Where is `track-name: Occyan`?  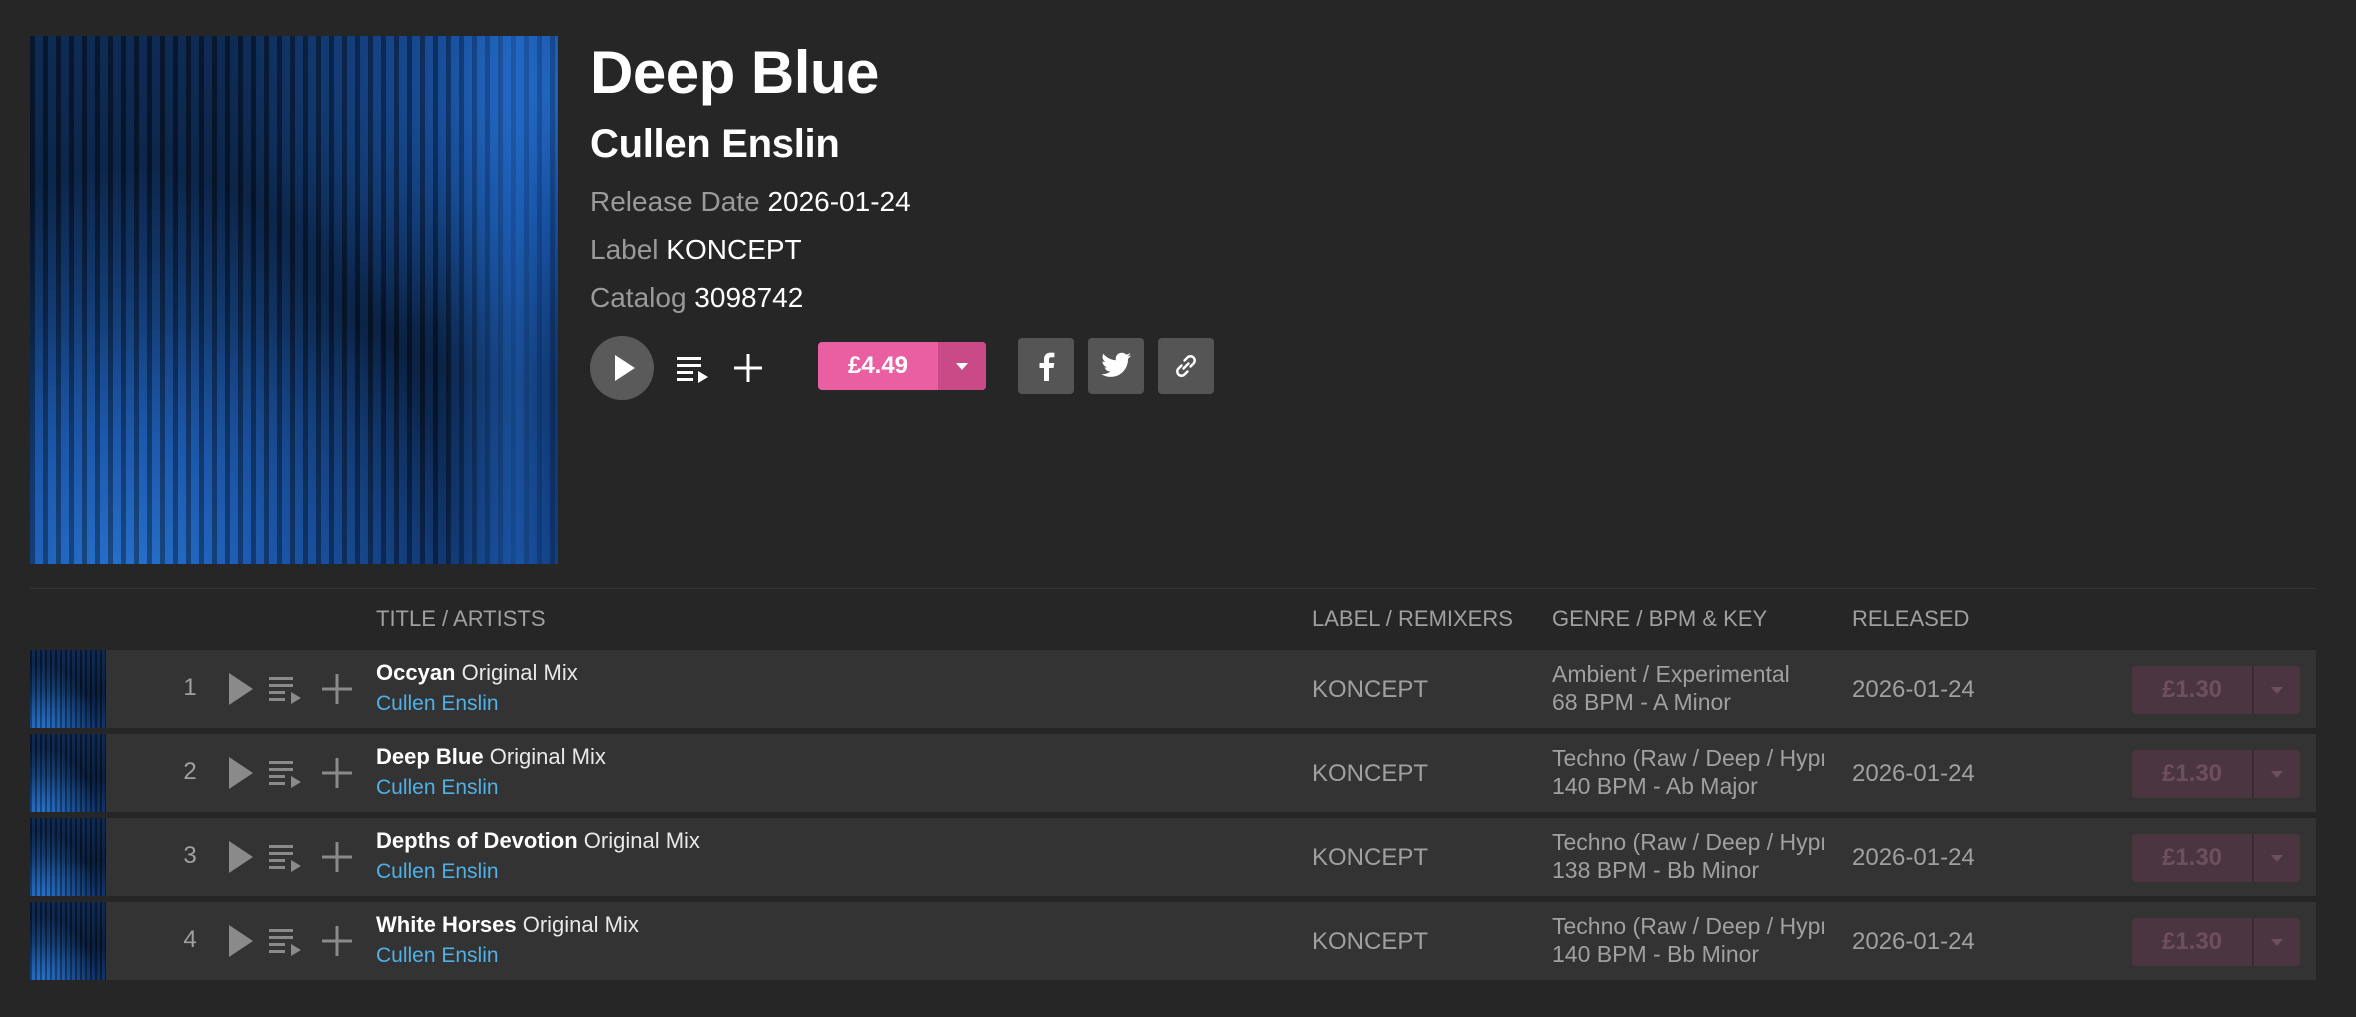
track-name: Occyan is located at coordinates (416, 672).